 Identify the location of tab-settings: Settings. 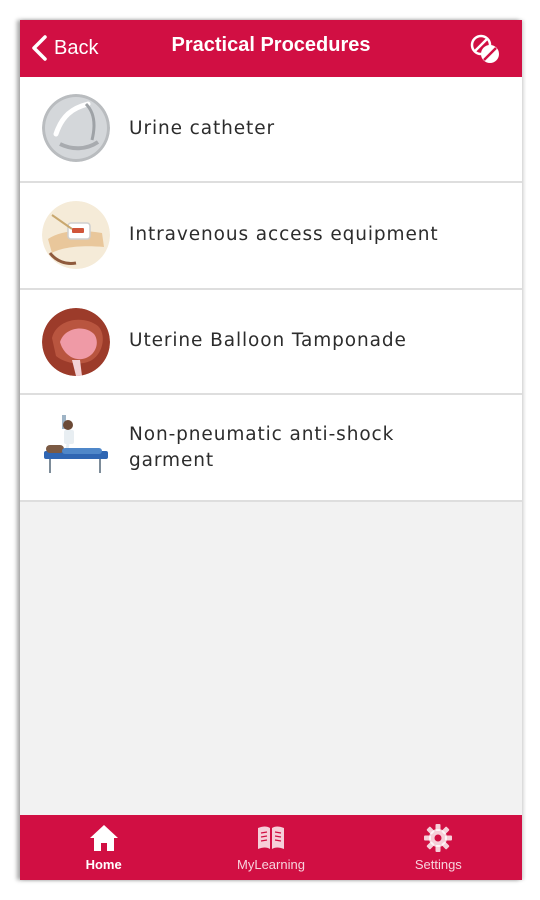
(438, 847).